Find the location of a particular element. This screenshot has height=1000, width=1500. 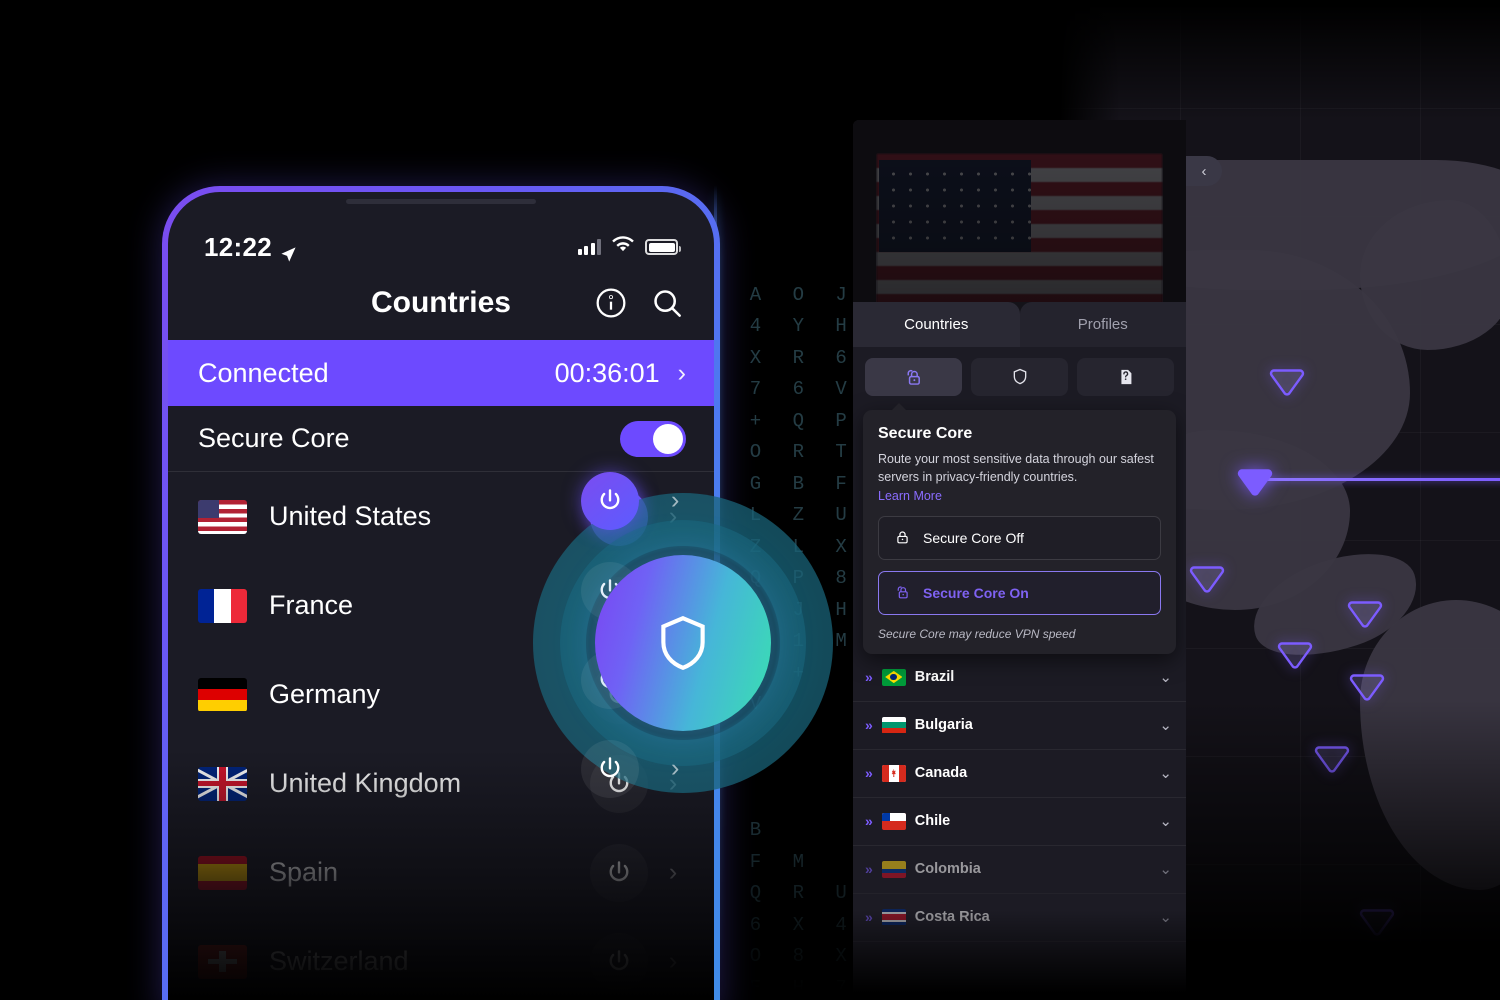

secure-core-on-label: Secure Core On is located at coordinates (976, 592).